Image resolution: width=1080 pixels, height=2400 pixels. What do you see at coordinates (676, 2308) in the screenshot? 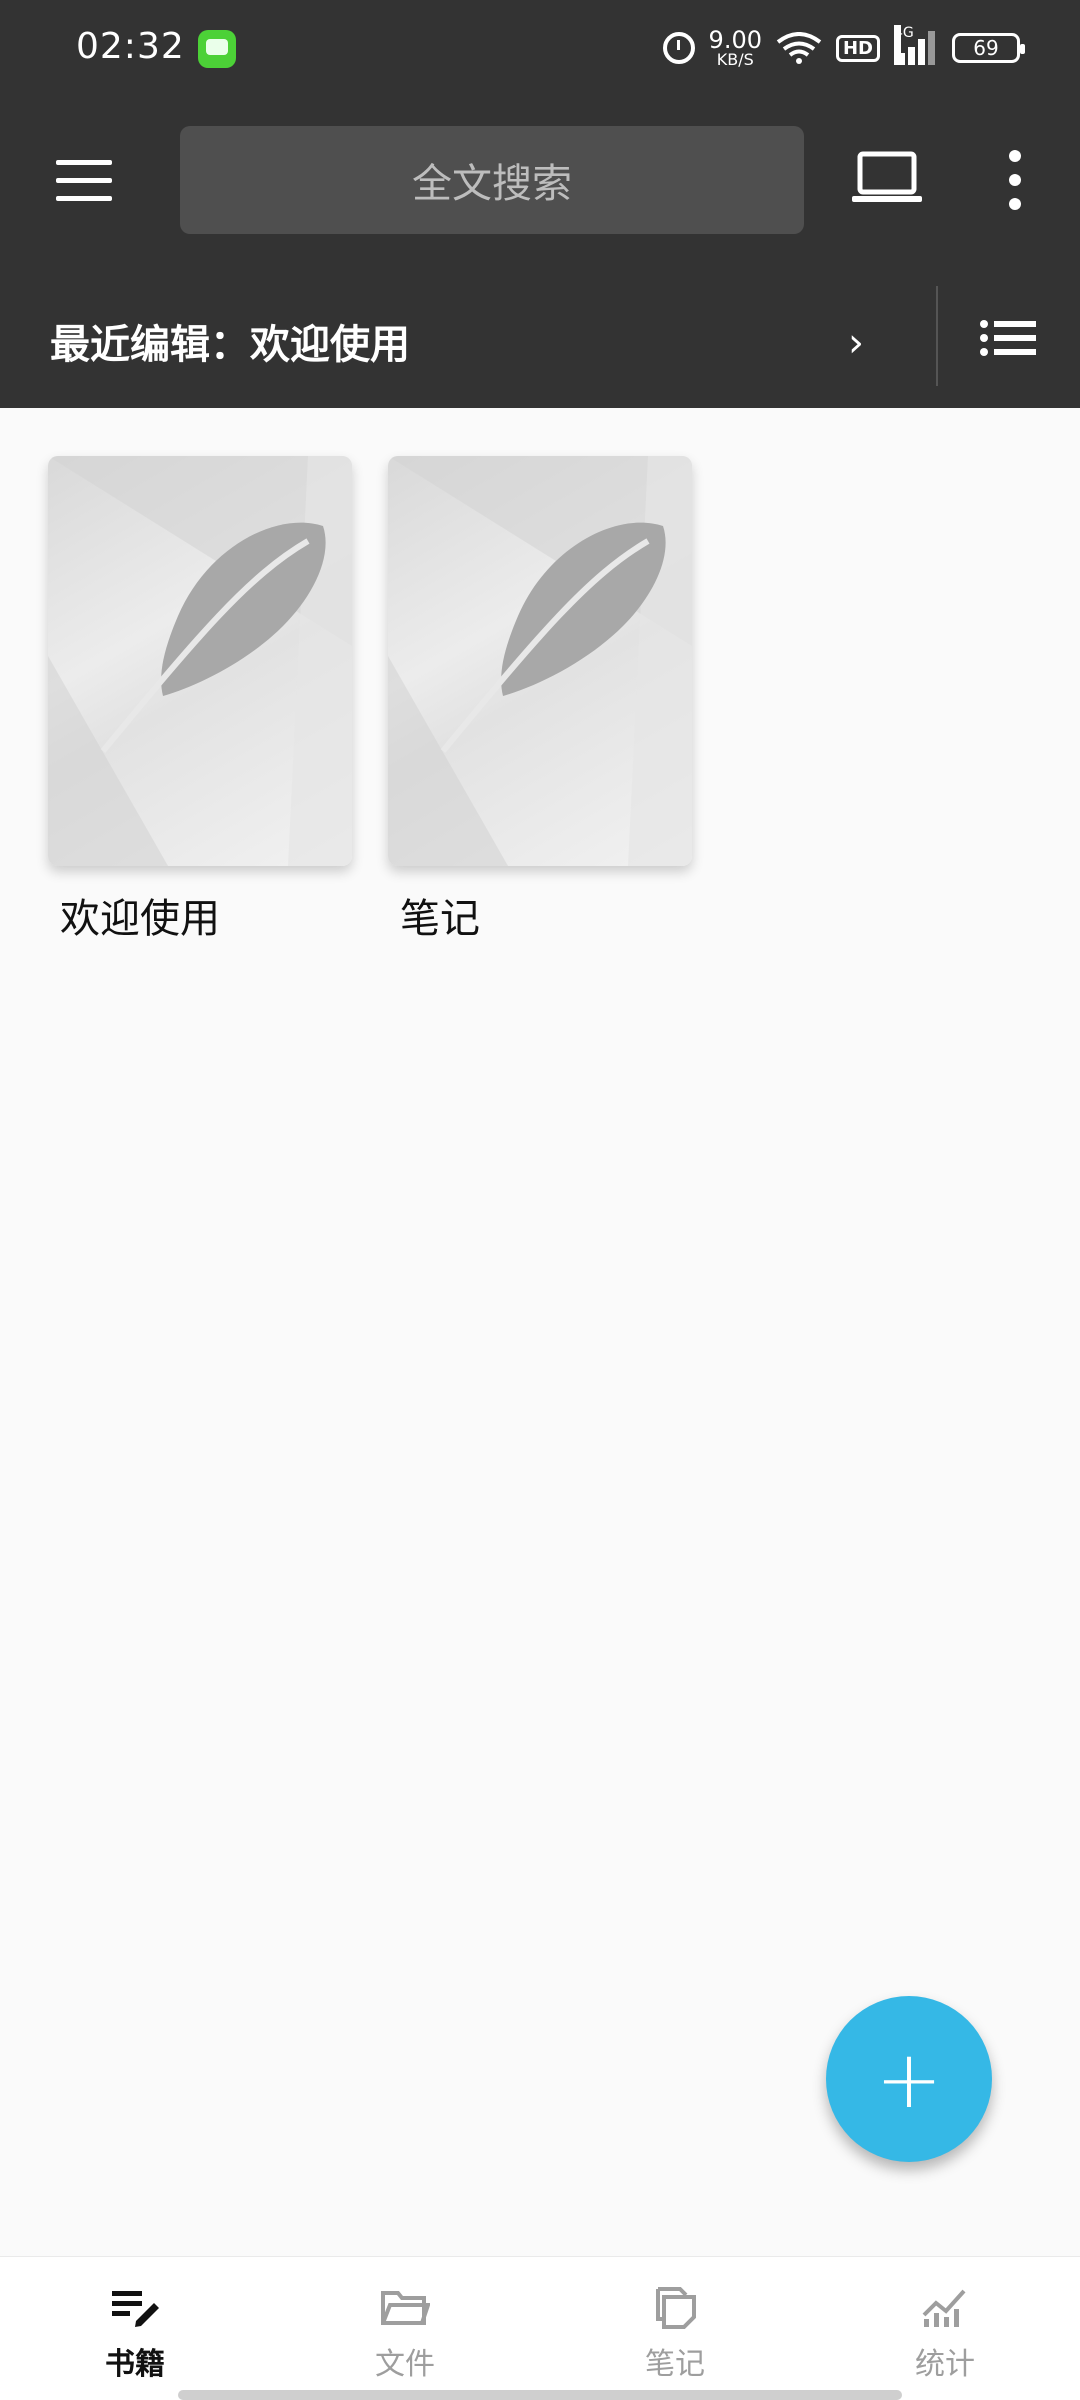
I see `notes-icon` at bounding box center [676, 2308].